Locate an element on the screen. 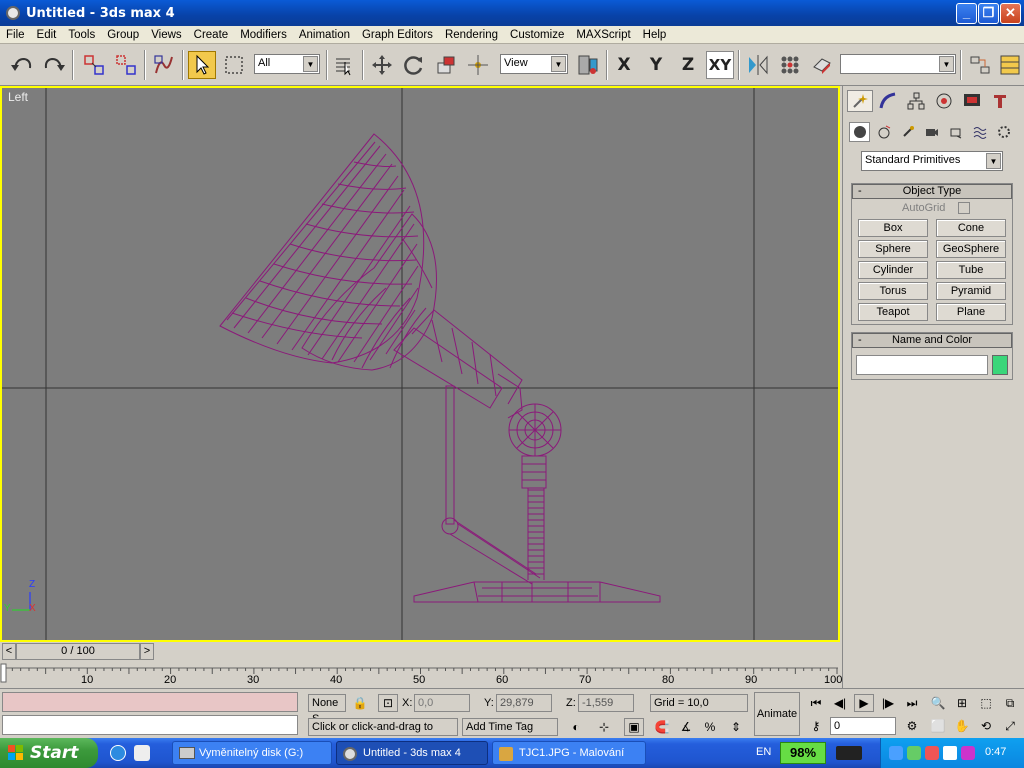 Image resolution: width=1024 pixels, height=768 pixels. restrict-z-button: Z is located at coordinates (688, 65).